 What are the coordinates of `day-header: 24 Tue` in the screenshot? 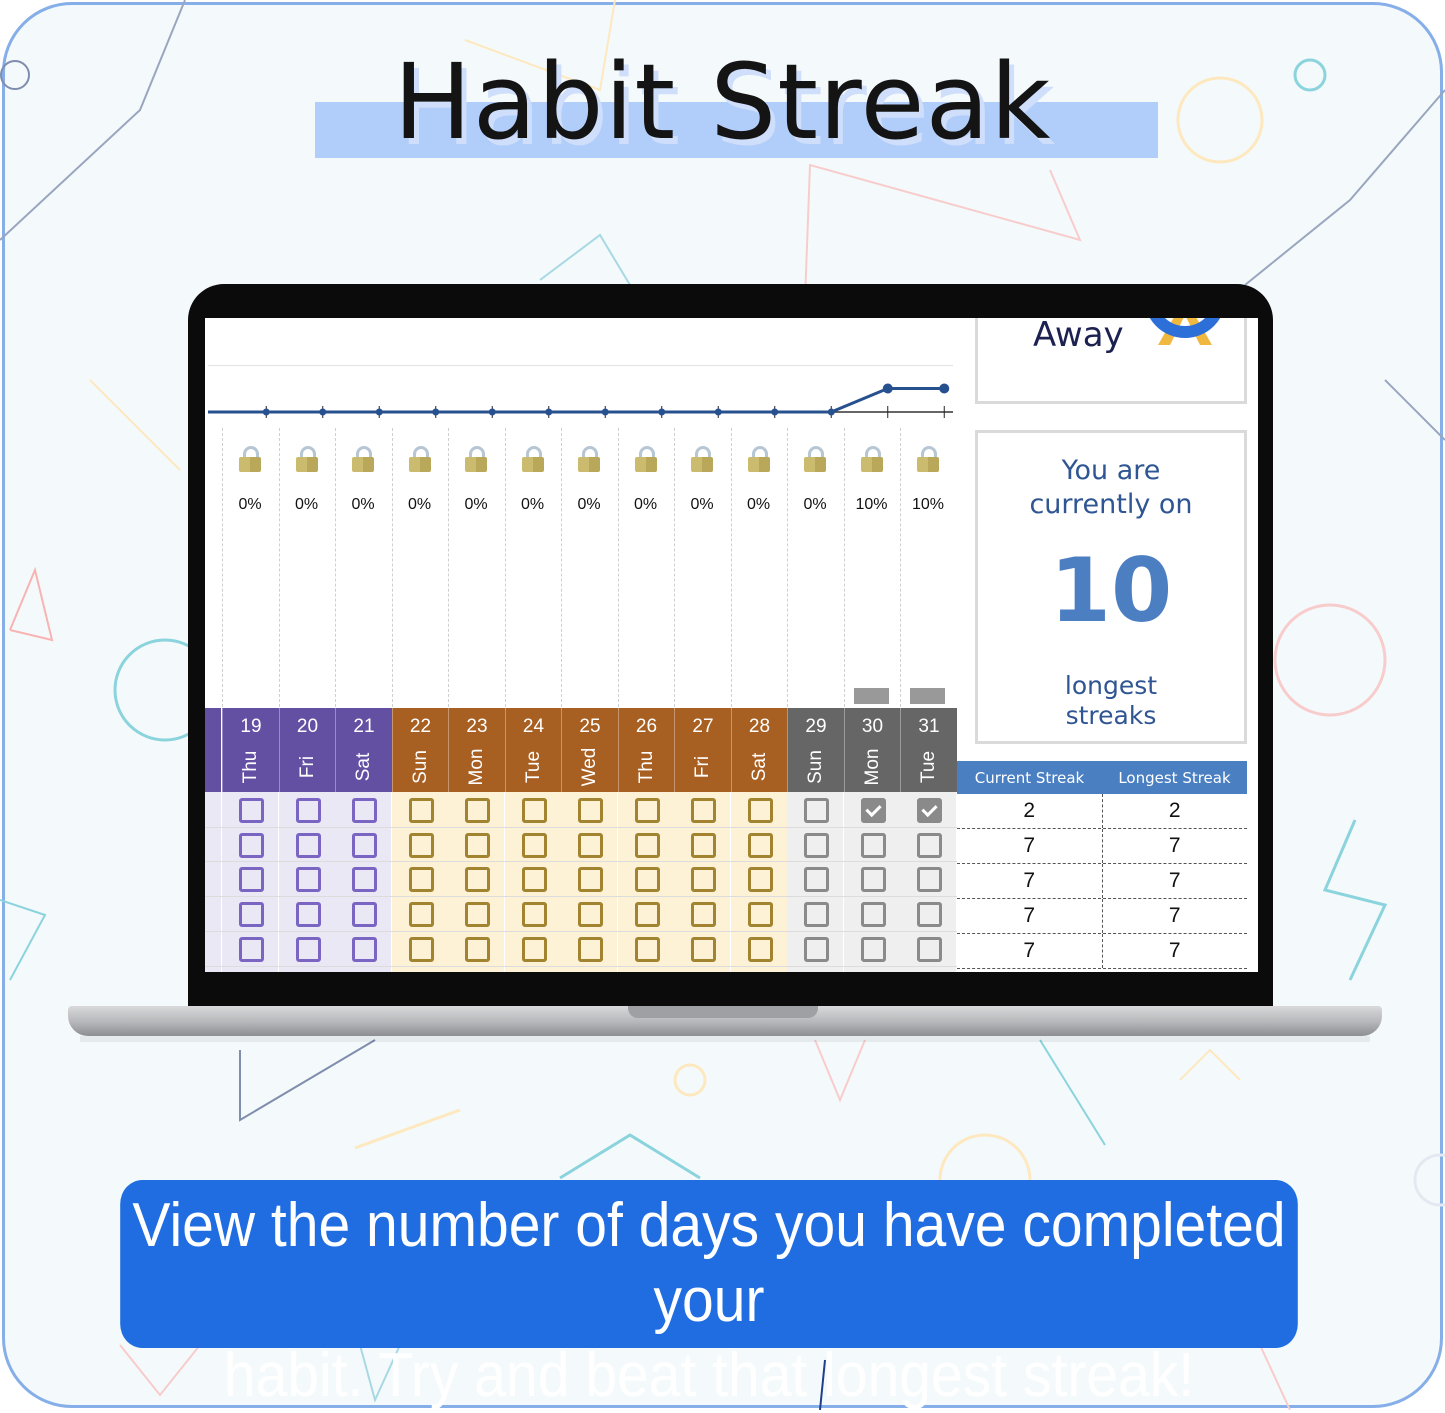 It's located at (533, 750).